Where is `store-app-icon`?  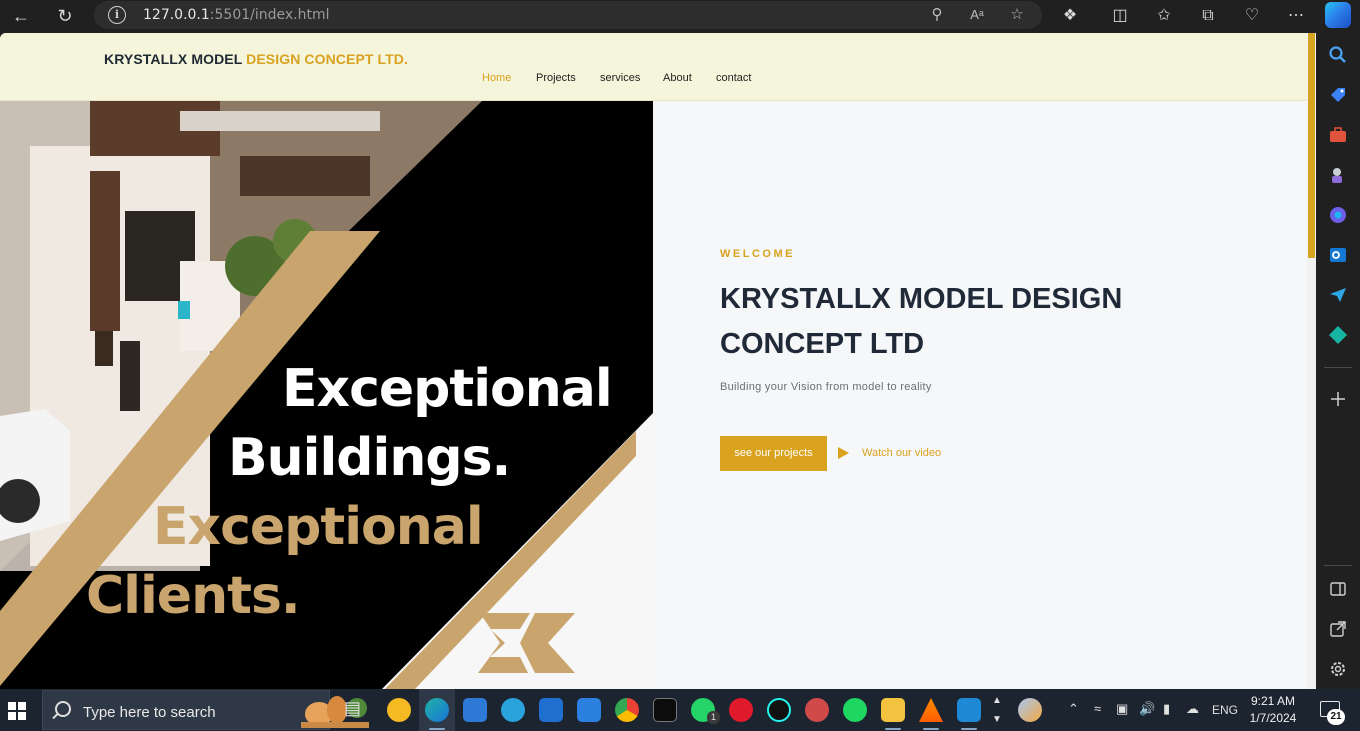 store-app-icon is located at coordinates (475, 710).